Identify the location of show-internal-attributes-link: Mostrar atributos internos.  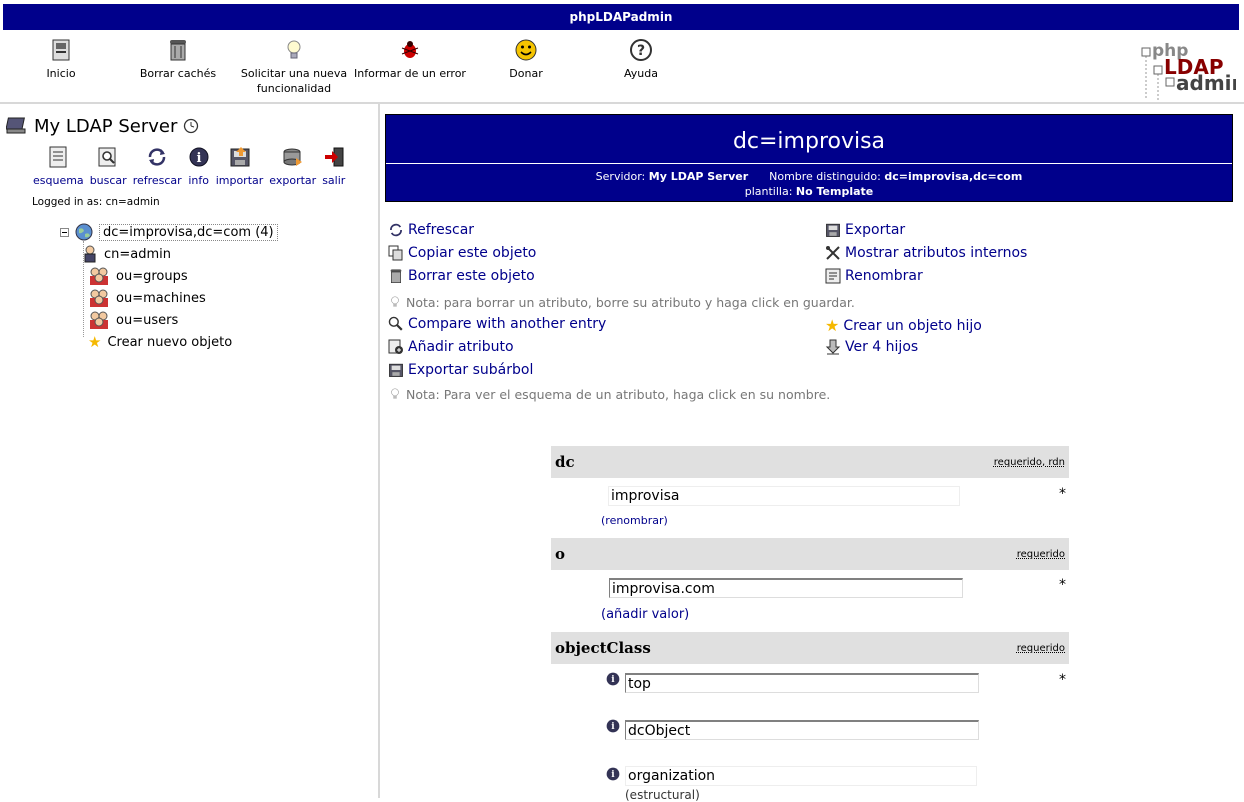
(926, 253).